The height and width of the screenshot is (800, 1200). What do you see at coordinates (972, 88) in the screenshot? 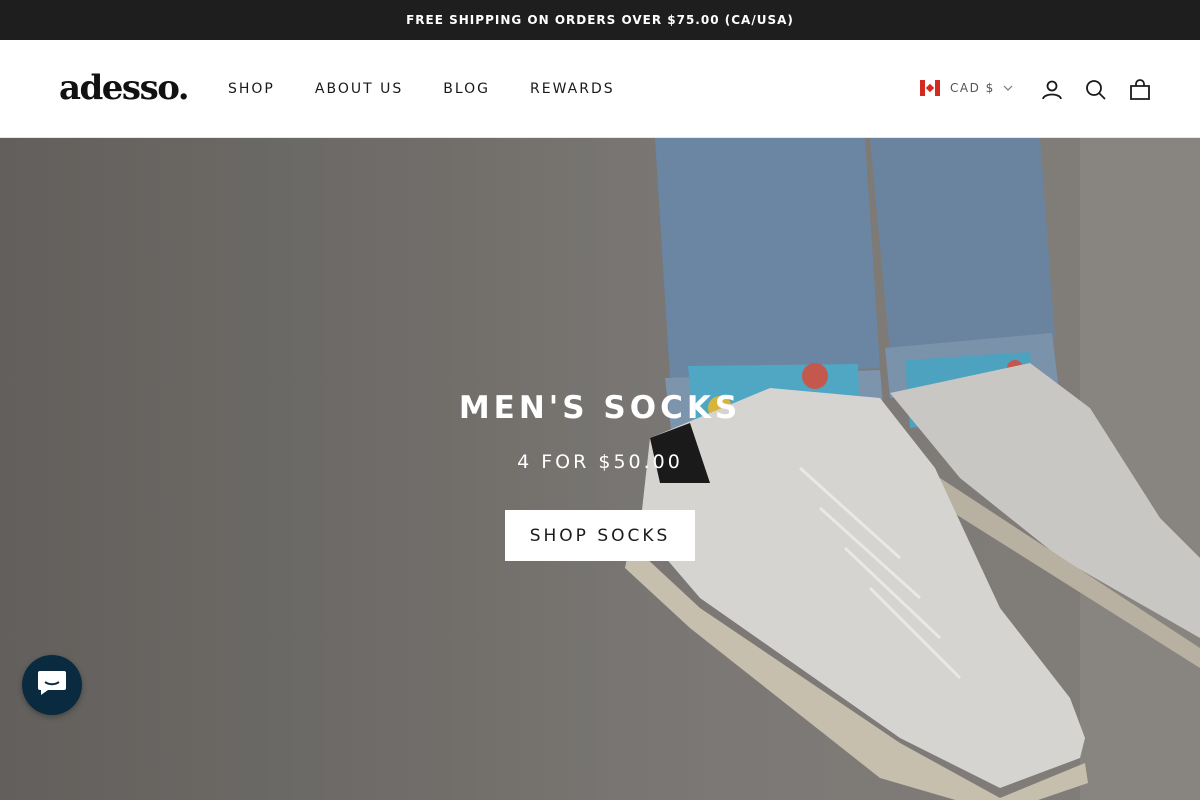
I see `currency-label: CAD $` at bounding box center [972, 88].